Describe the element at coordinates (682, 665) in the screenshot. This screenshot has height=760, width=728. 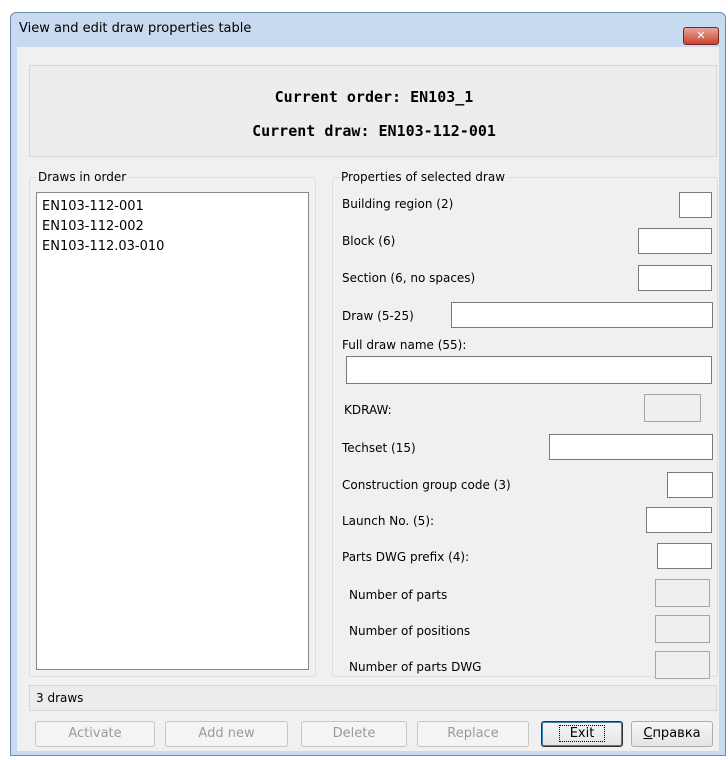
I see `number-of-parts-dwg-value` at that location.